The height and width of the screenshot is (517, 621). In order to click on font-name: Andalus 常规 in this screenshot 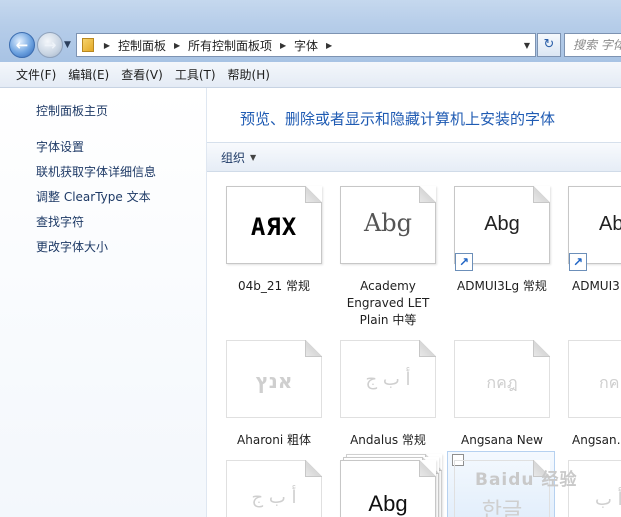, I will do `click(388, 440)`.